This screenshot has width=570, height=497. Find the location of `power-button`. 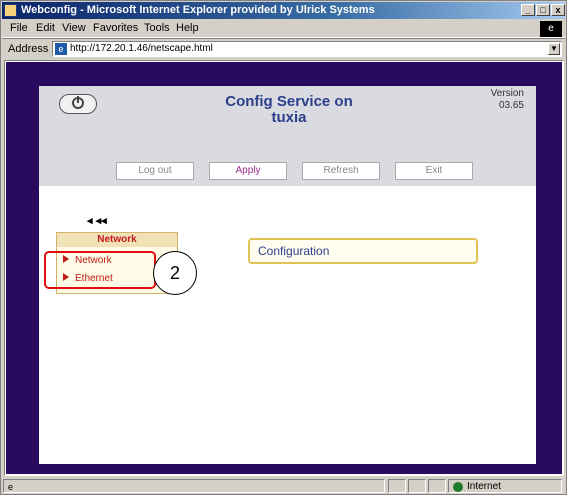

power-button is located at coordinates (78, 104).